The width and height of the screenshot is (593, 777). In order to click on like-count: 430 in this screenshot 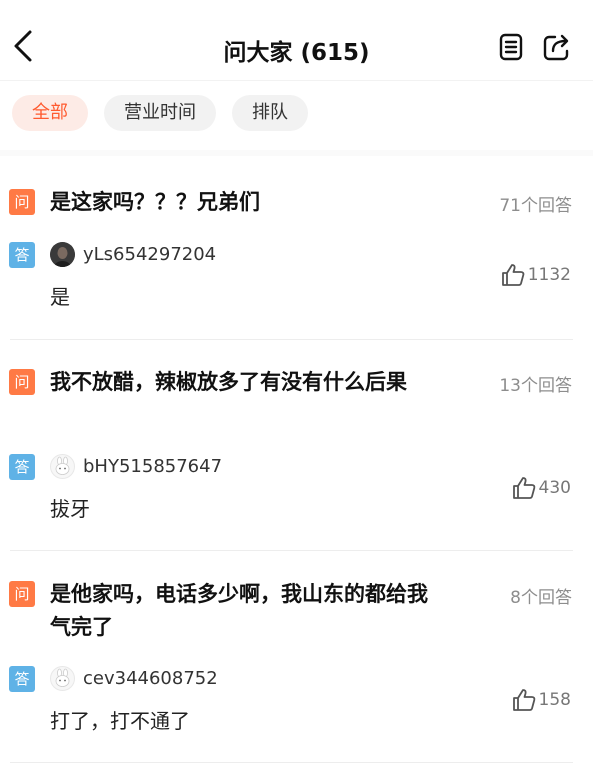, I will do `click(554, 488)`.